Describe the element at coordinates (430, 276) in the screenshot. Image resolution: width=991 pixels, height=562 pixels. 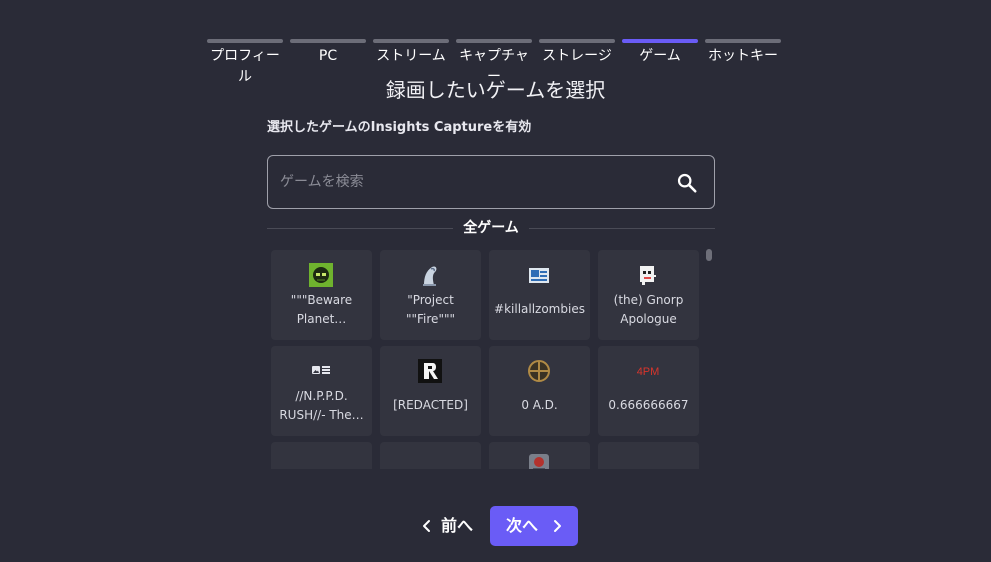
I see `project-fire-icon` at that location.